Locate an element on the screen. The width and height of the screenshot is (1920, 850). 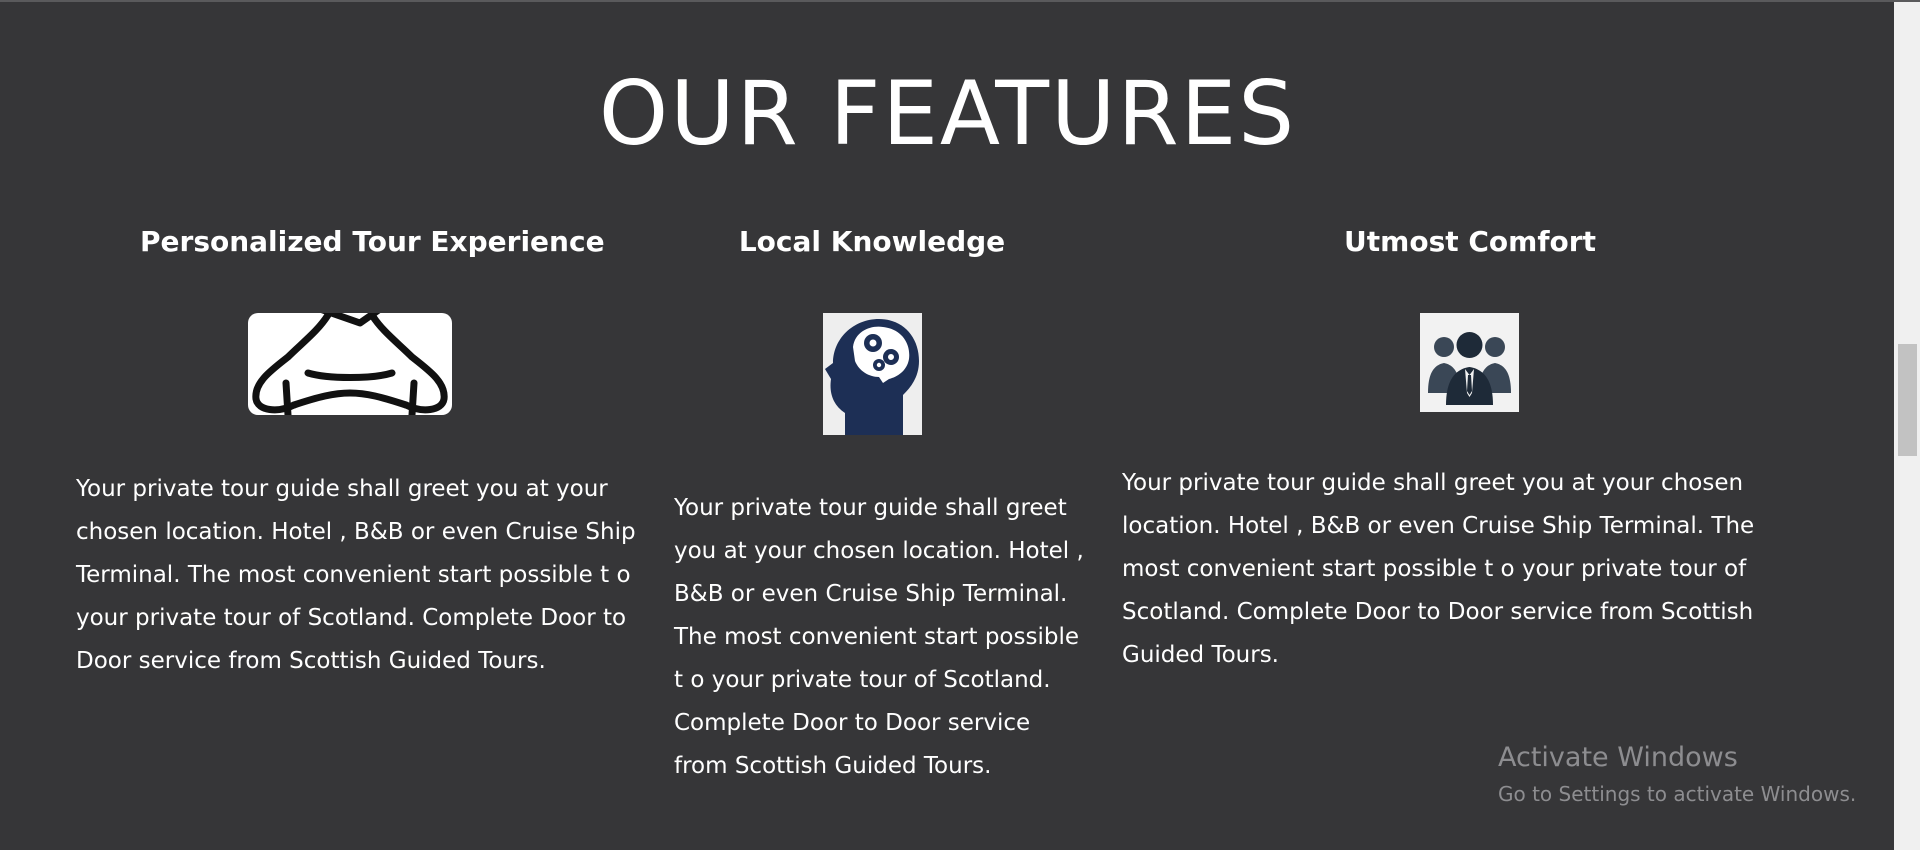
section-title: OUR FEATURES is located at coordinates (947, 113).